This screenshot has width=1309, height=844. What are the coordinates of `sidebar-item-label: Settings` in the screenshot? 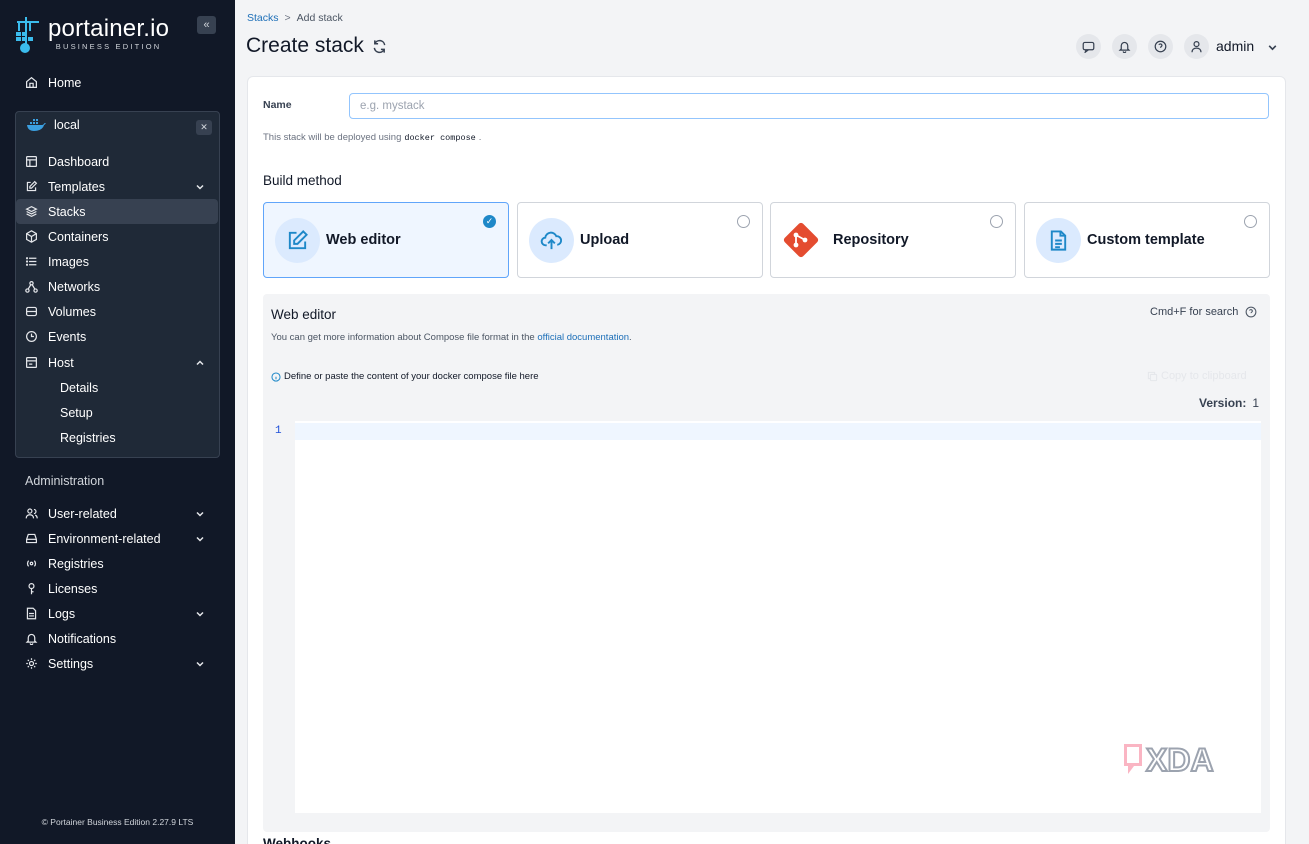 It's located at (71, 663).